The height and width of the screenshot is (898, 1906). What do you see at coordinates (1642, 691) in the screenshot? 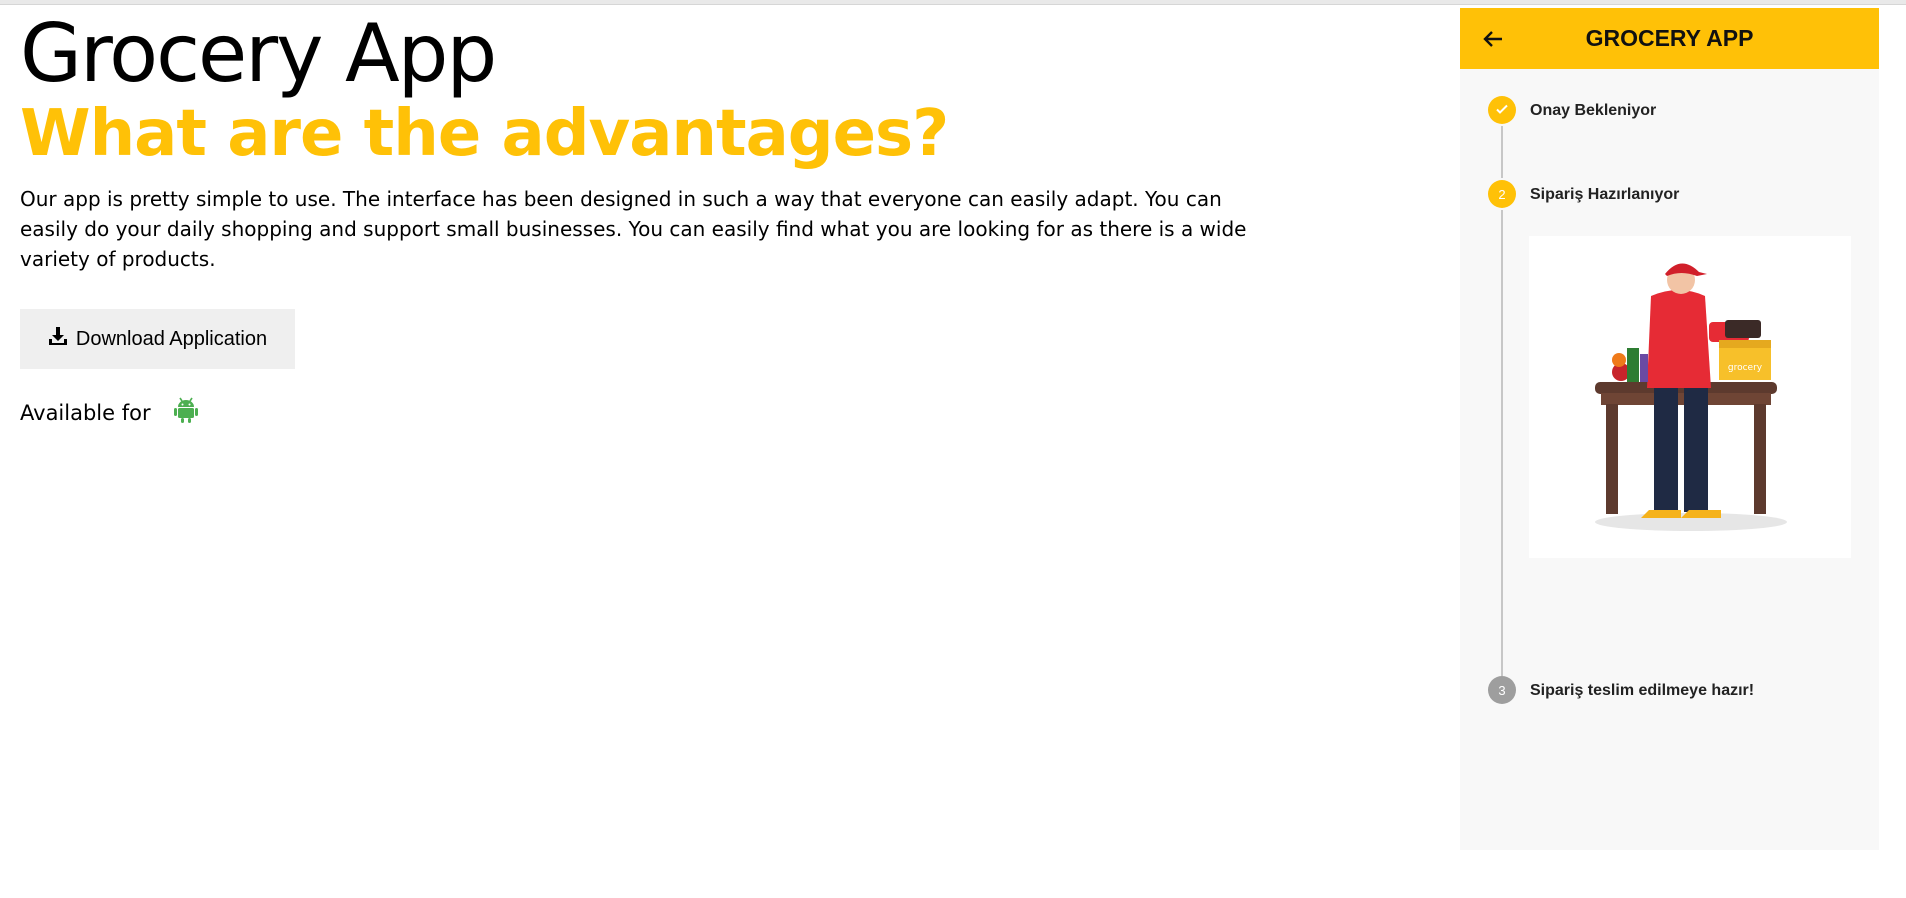
I see `step-3-label: Sipariş teslim edilmeye hazır!` at bounding box center [1642, 691].